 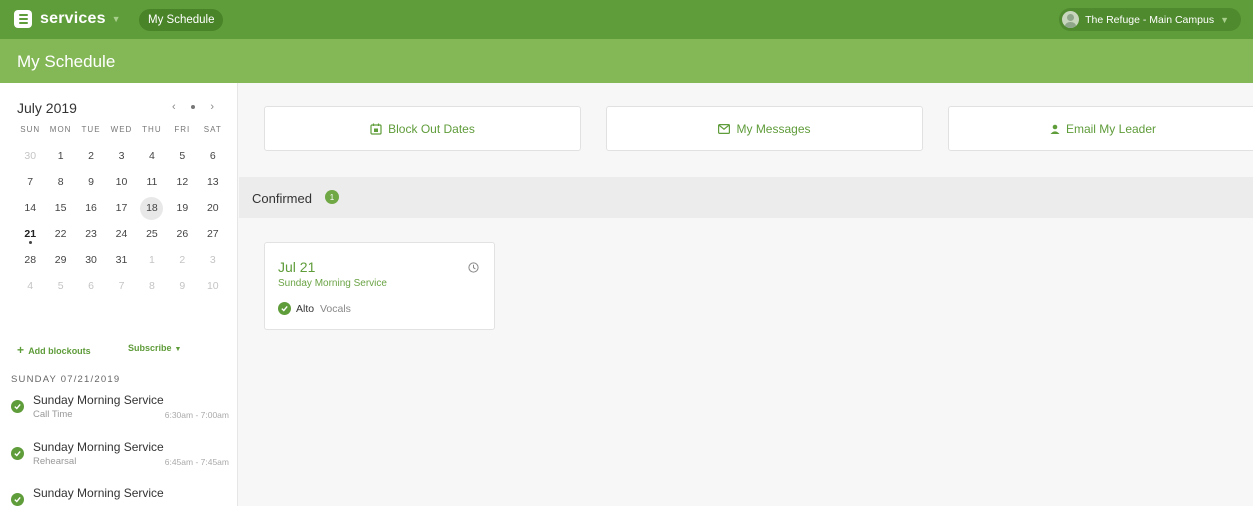 What do you see at coordinates (152, 182) in the screenshot?
I see `calendar-day: 11` at bounding box center [152, 182].